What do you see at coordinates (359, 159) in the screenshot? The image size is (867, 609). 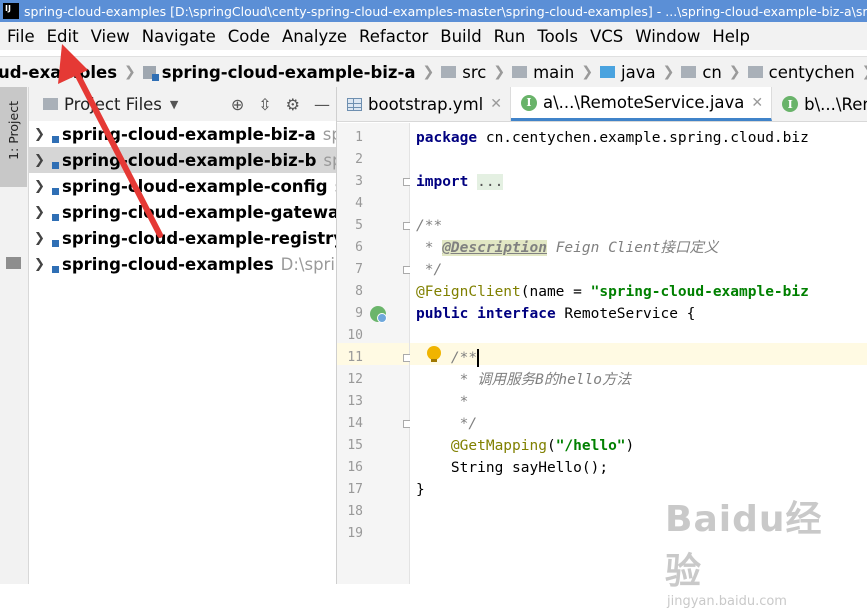 I see `line-number: 2` at bounding box center [359, 159].